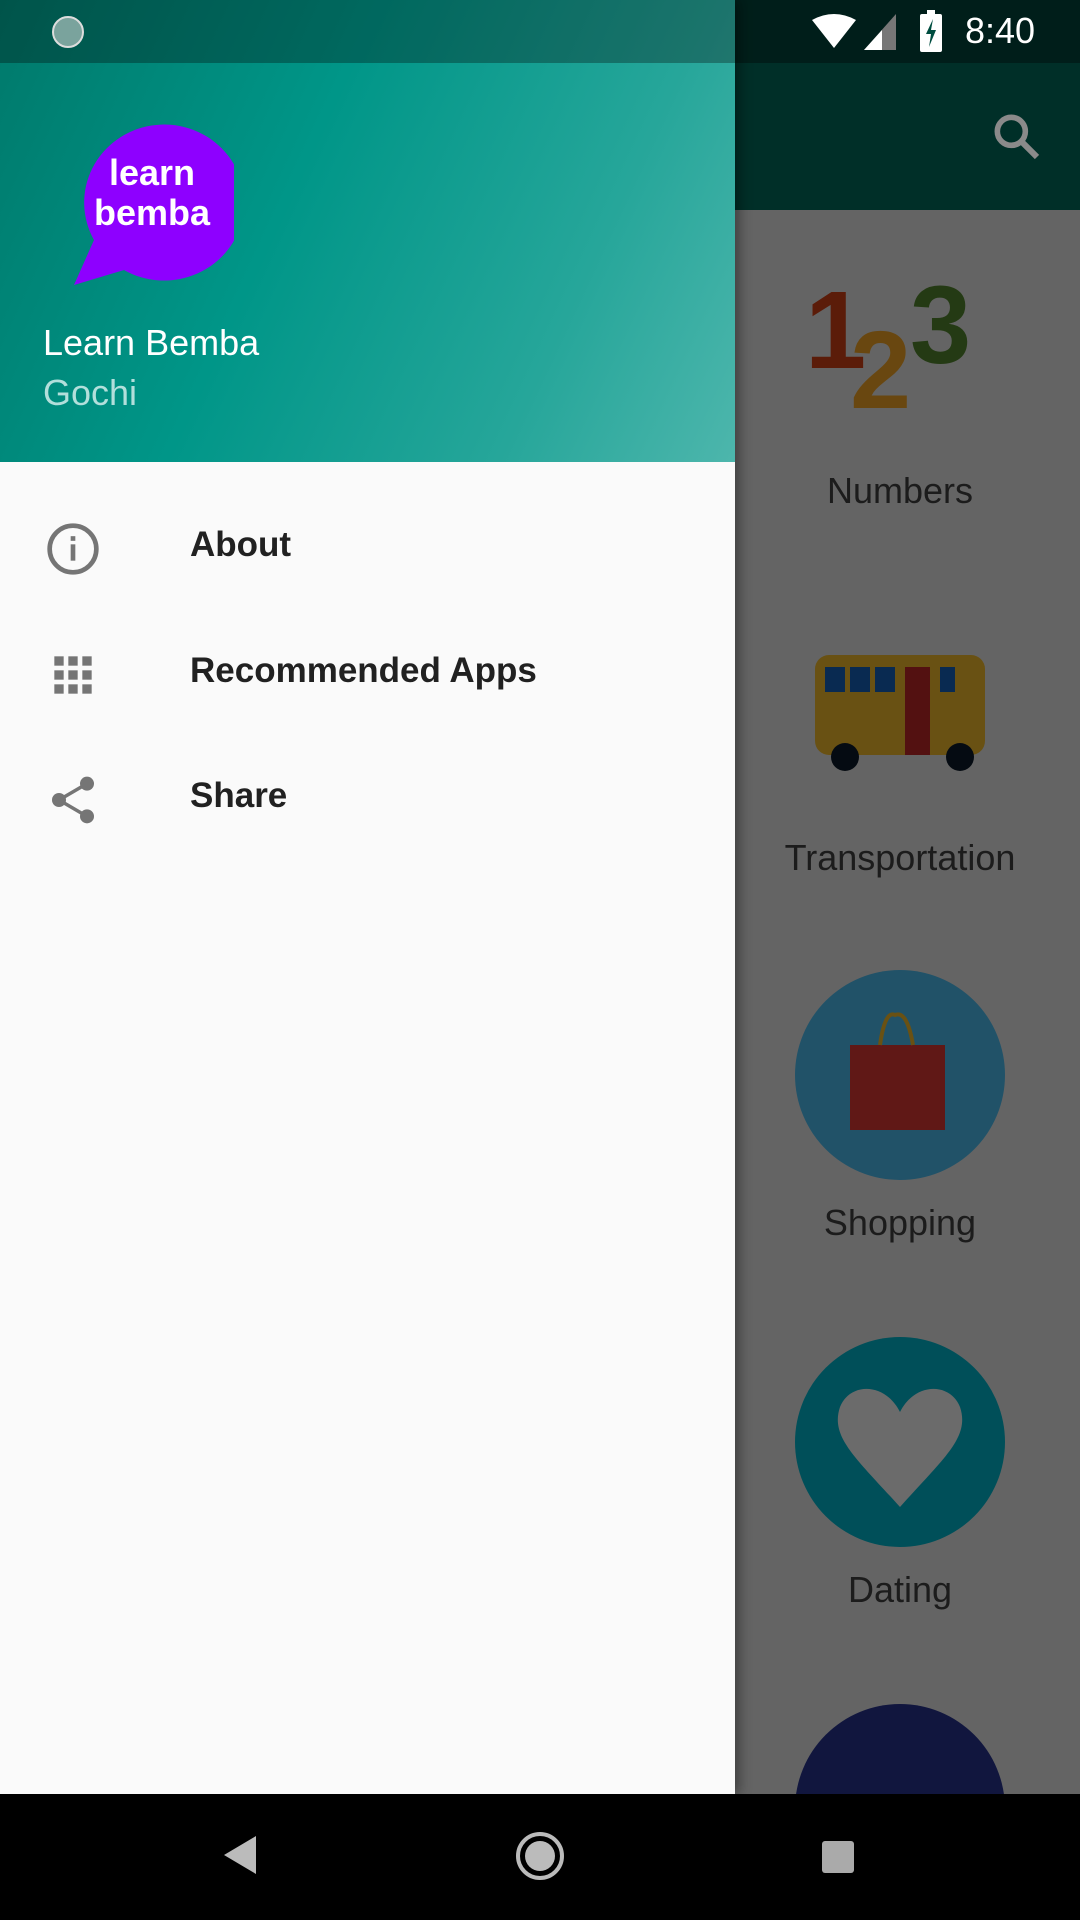 The image size is (1080, 1920). I want to click on battery-charging-icon, so click(931, 31).